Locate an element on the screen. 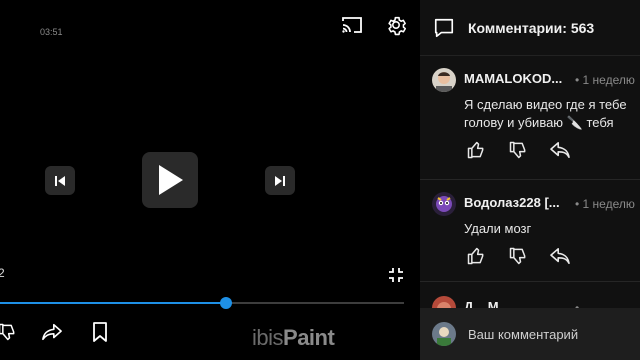  comment-item: Водолаз228 [... • 1 неделю Удали мозг is located at coordinates (530, 234).